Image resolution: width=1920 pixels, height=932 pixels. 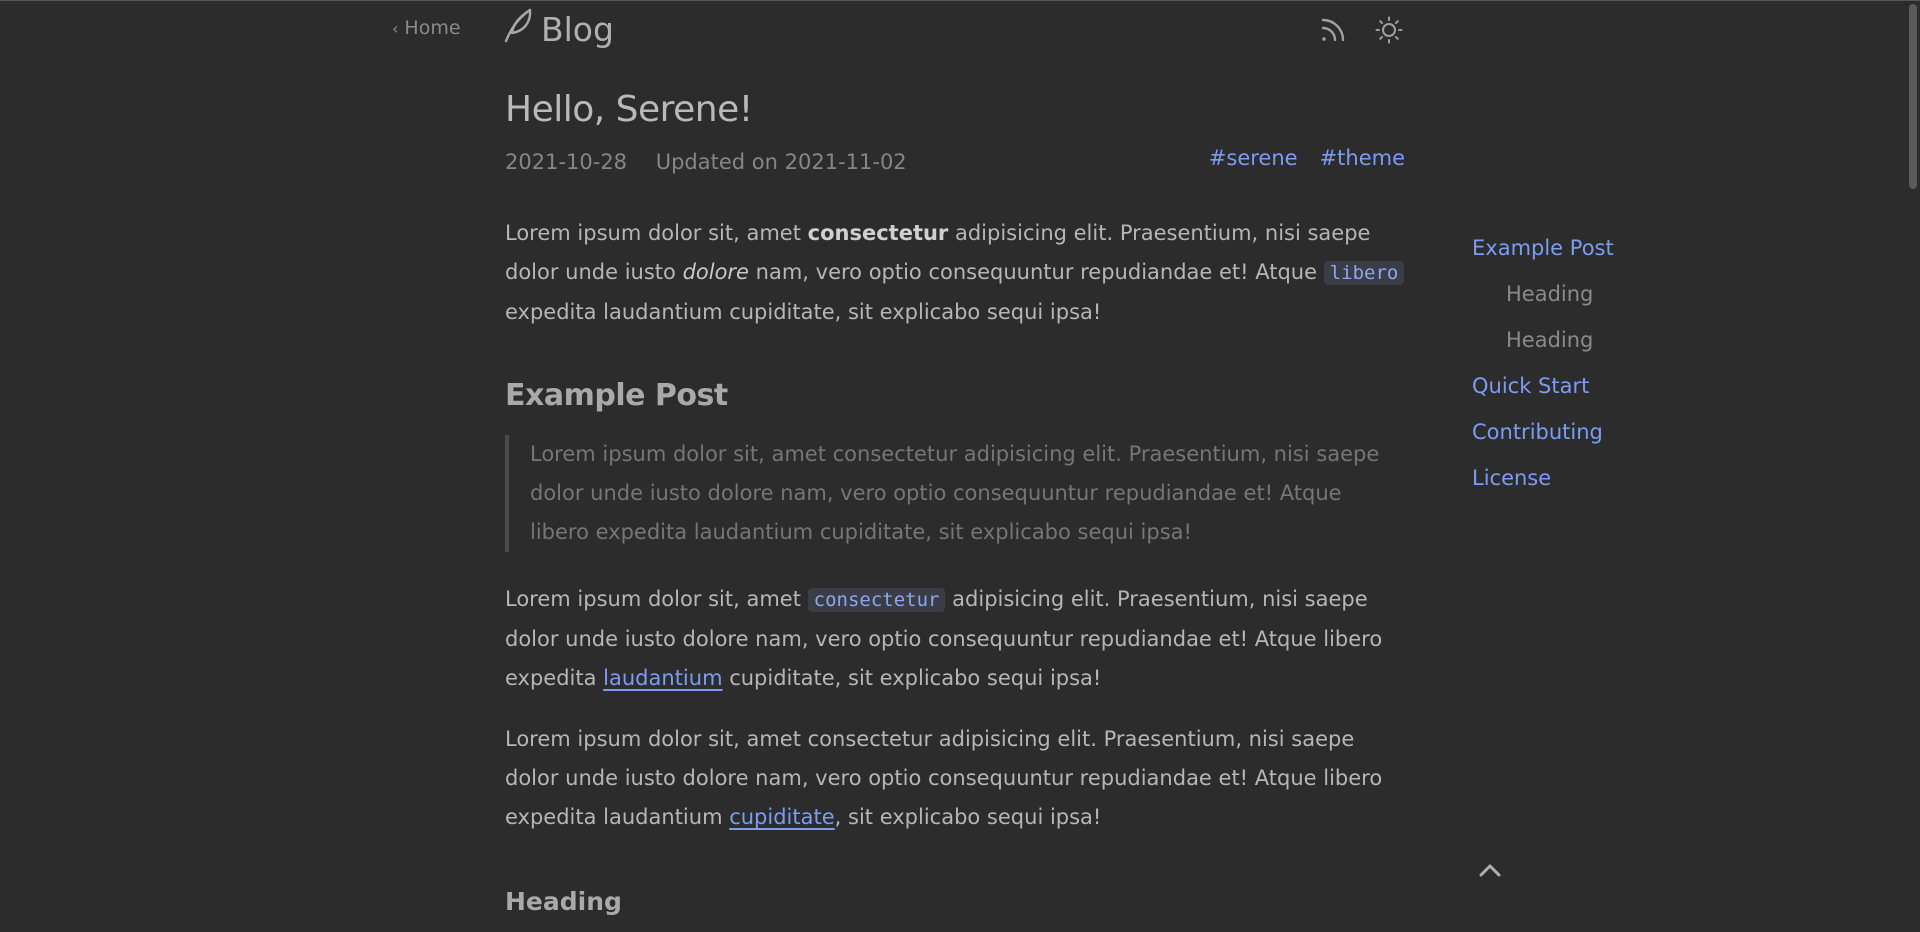 I want to click on home-link: ‹ Home, so click(x=426, y=28).